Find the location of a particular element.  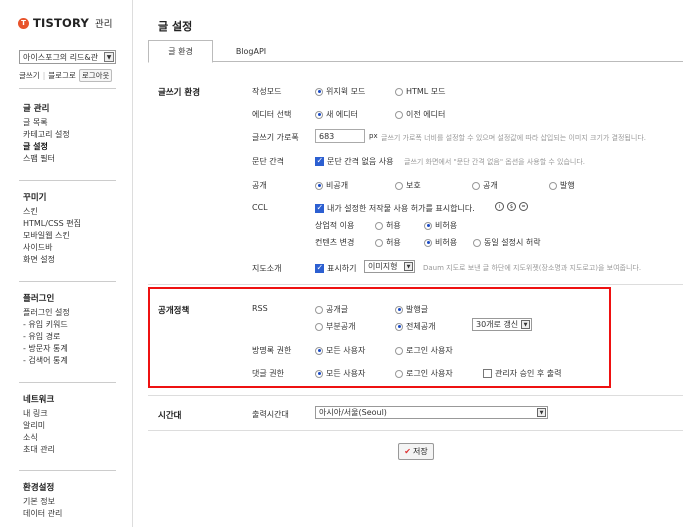

menu-item-sidebar: 사이드바 is located at coordinates (52, 248).